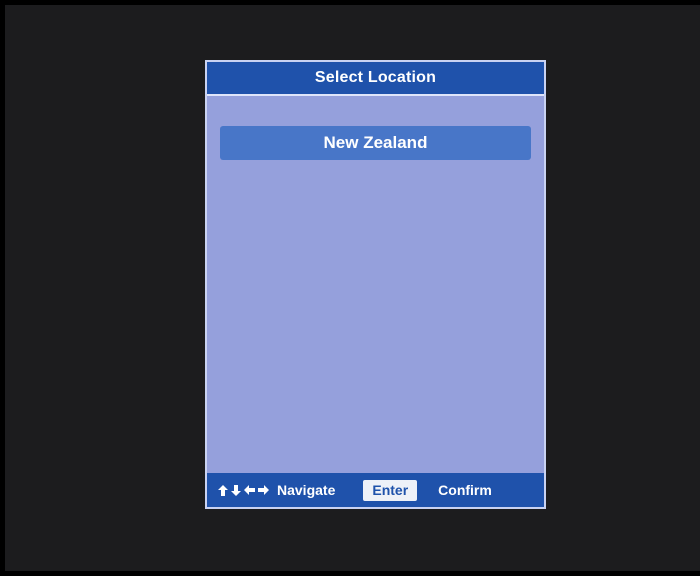  I want to click on arrow-right-icon, so click(263, 490).